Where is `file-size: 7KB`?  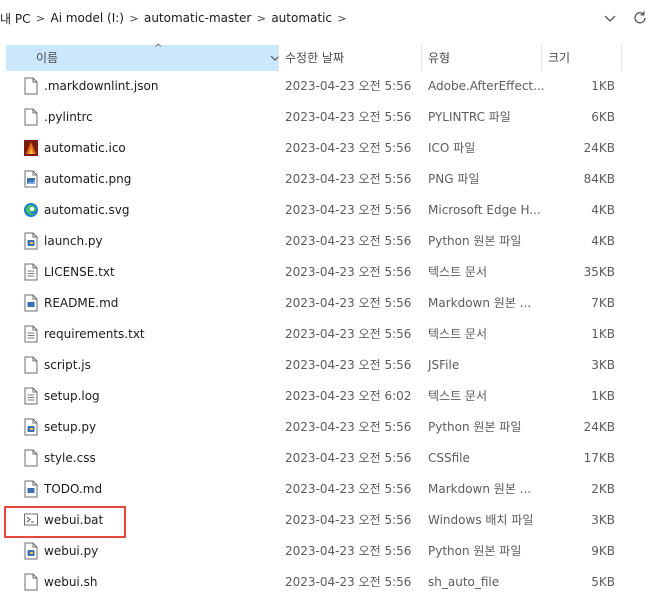
file-size: 7KB is located at coordinates (603, 303).